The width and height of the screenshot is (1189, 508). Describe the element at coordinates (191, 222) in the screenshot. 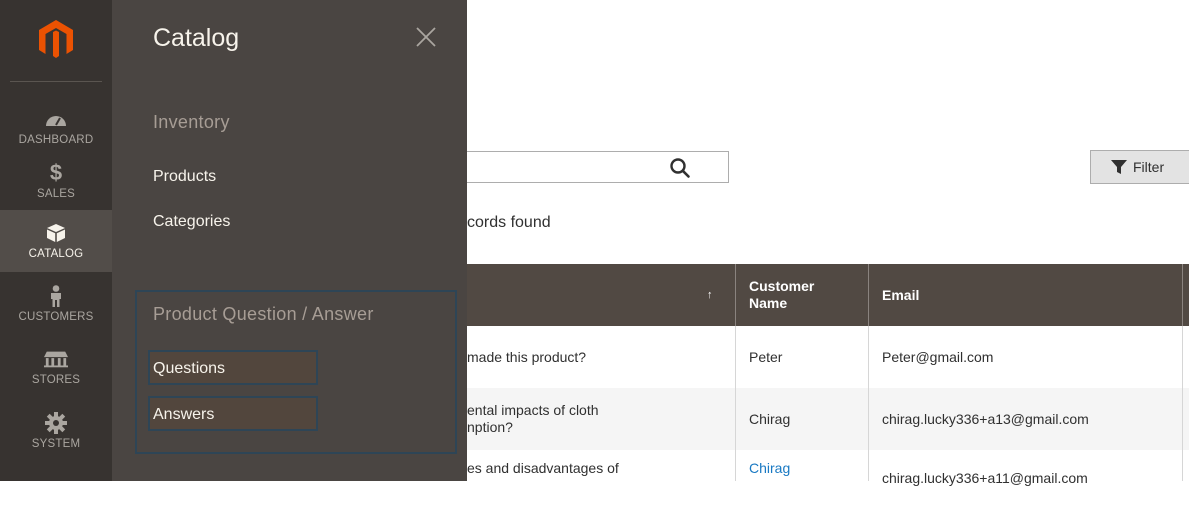

I see `menu-link-categories: Categories` at that location.